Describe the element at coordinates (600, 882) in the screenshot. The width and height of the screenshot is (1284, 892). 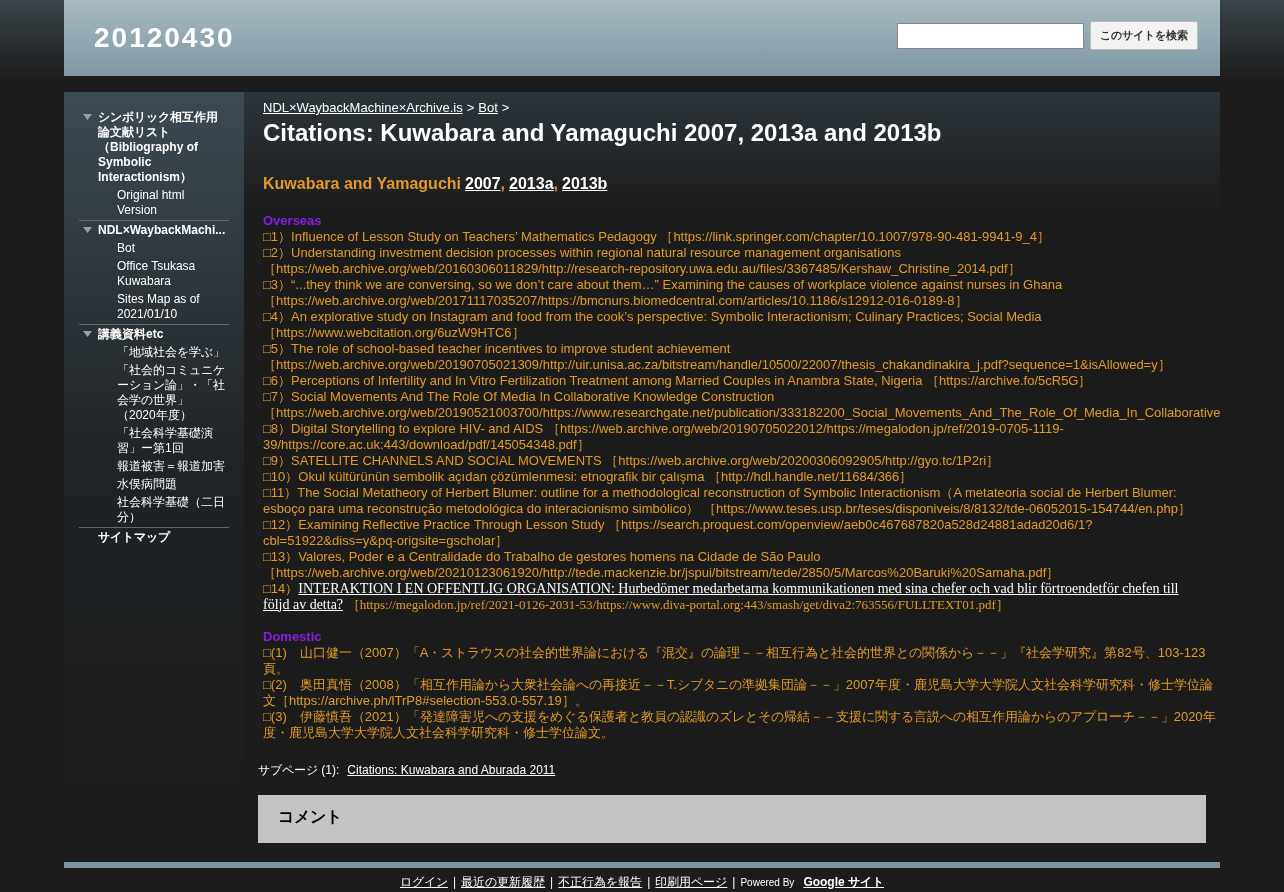
I see `footer-link: 不正行為を報告` at that location.